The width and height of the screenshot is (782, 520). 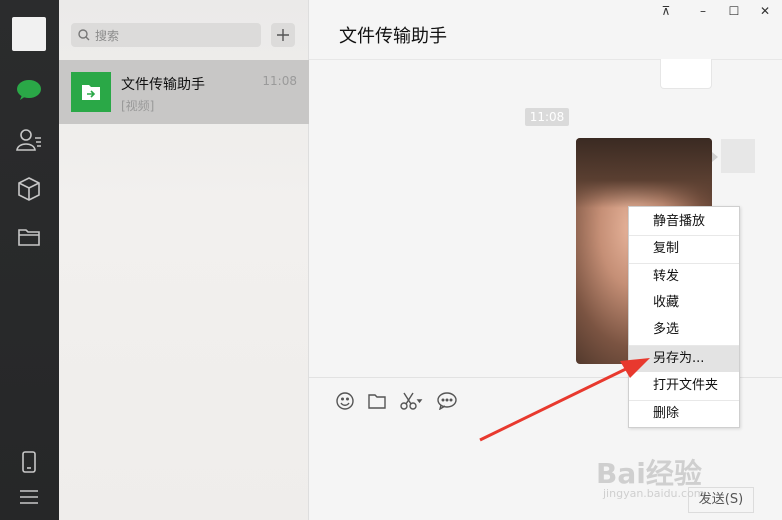 What do you see at coordinates (107, 36) in the screenshot?
I see `search-placeholder: 搜索` at bounding box center [107, 36].